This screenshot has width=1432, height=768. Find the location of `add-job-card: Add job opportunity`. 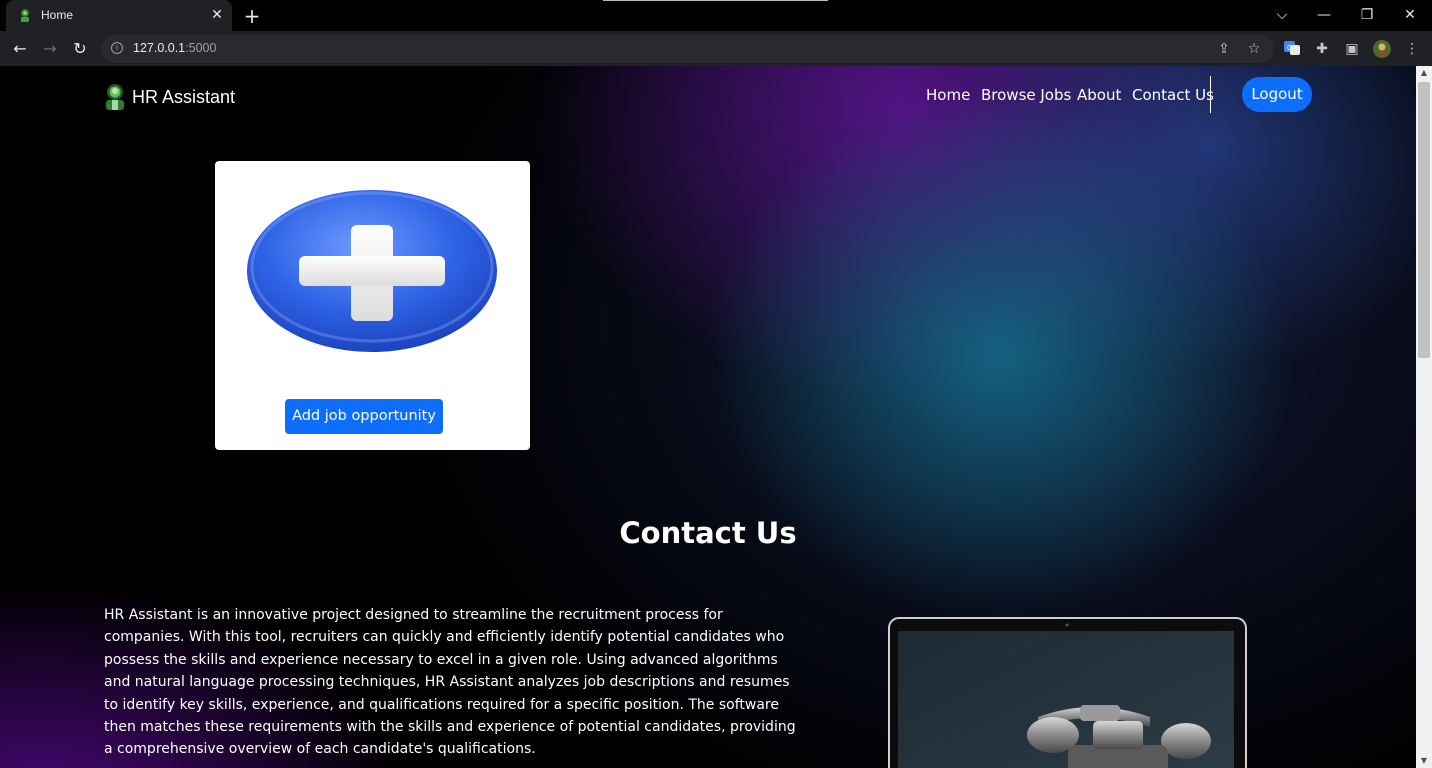

add-job-card: Add job opportunity is located at coordinates (372, 305).